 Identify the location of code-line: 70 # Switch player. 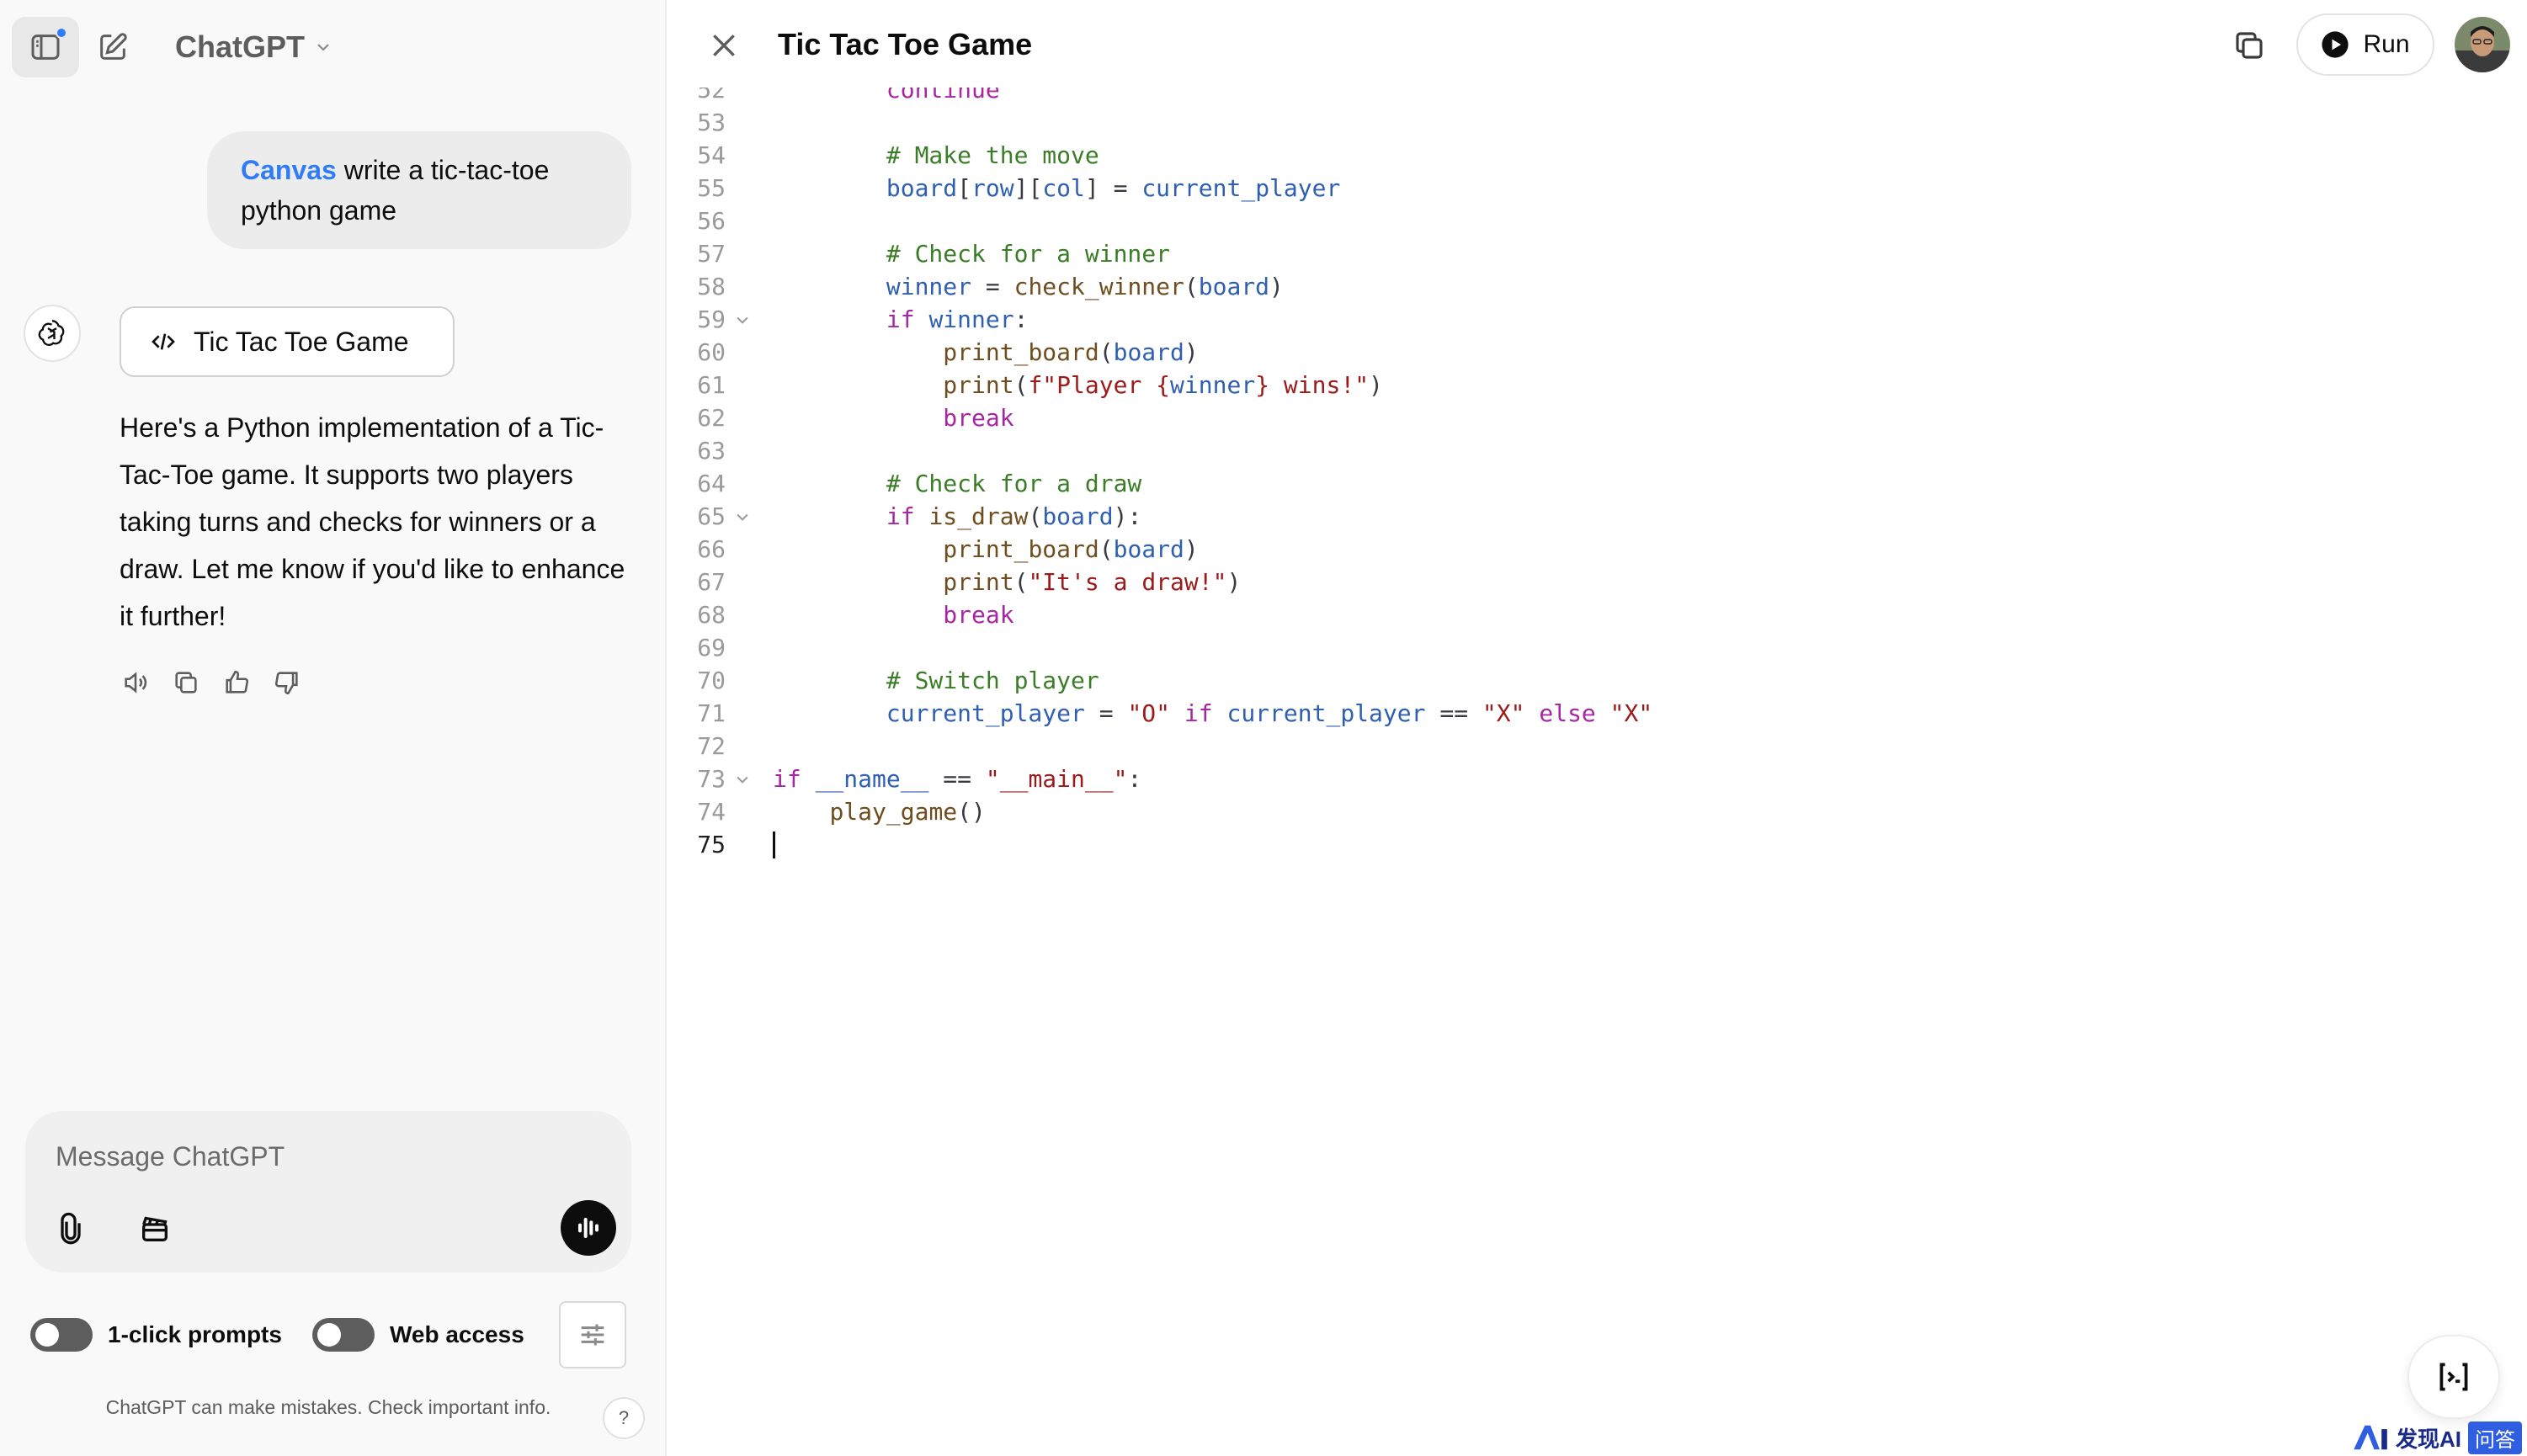
(1597, 680).